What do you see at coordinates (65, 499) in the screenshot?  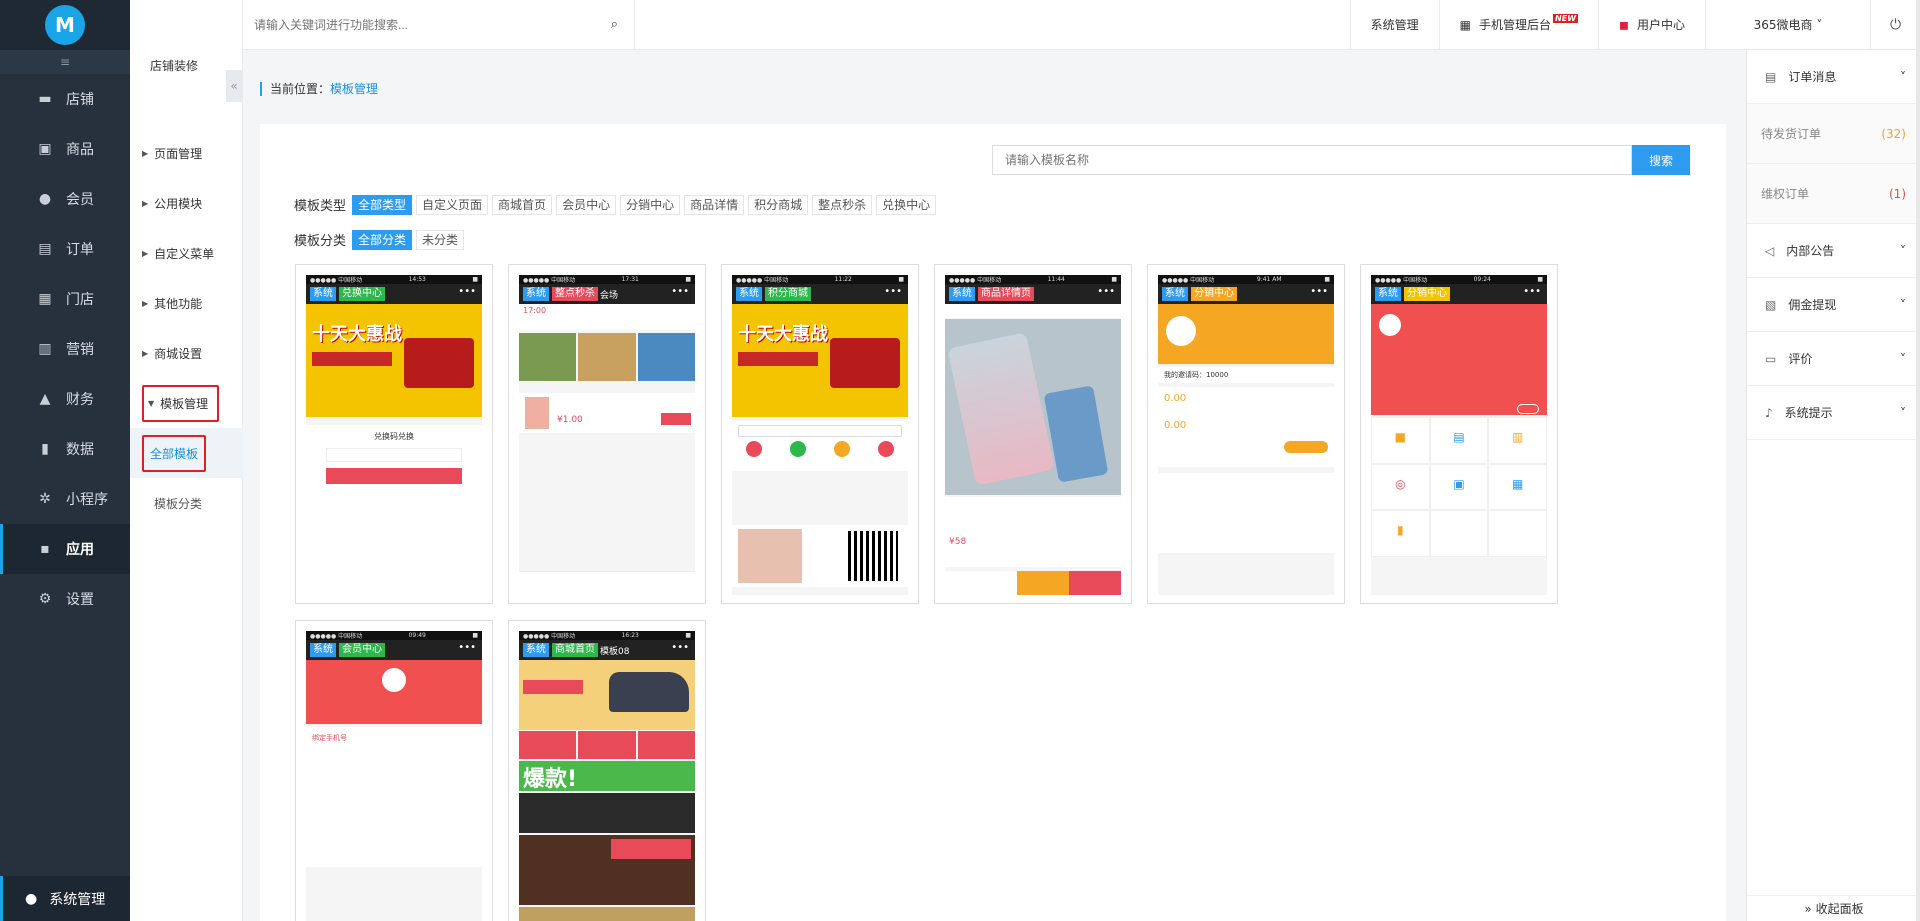 I see `sidebar-item-miniapp: ✲ 小程序` at bounding box center [65, 499].